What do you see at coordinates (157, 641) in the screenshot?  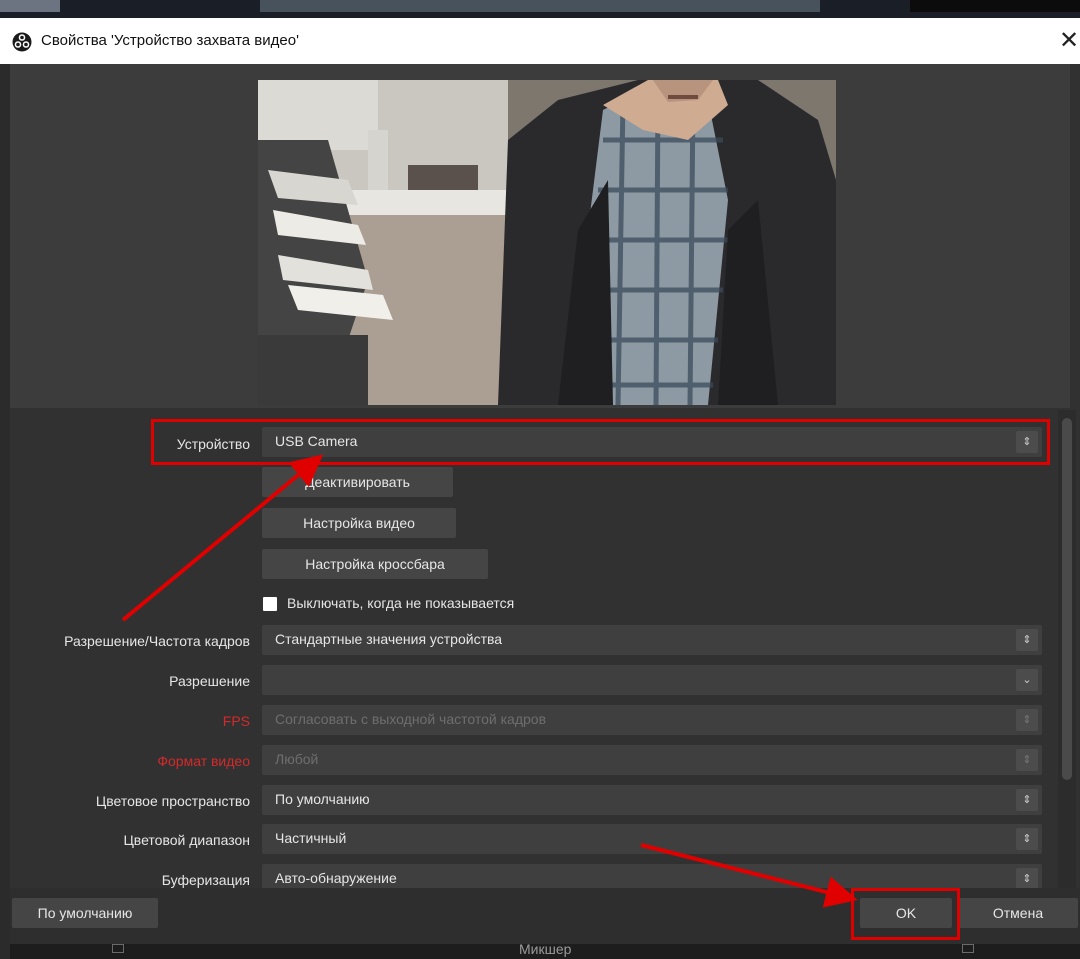 I see `resolution-fps-type-label: Разрешение/Частота кадров` at bounding box center [157, 641].